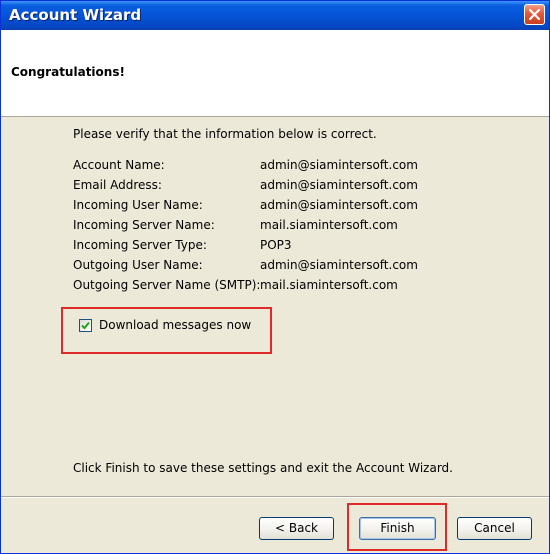 The image size is (550, 554). I want to click on finish-highlight-annotation, so click(397, 527).